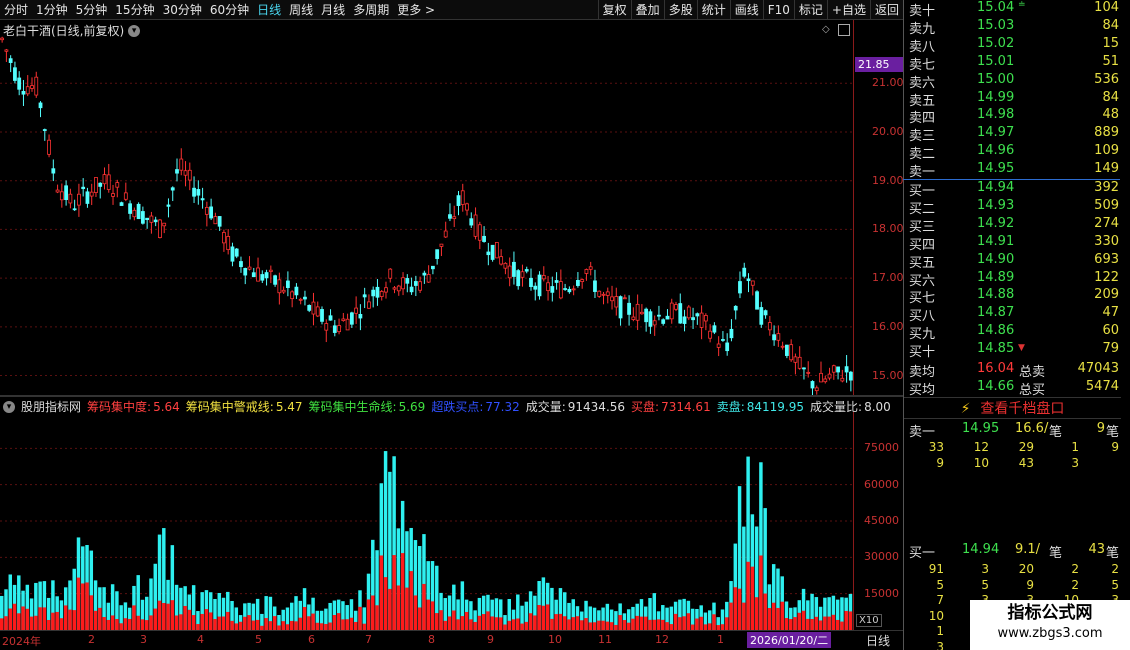 The height and width of the screenshot is (650, 1130). What do you see at coordinates (1013, 261) in the screenshot?
I see `bids-row: 买五 14.90 693` at bounding box center [1013, 261].